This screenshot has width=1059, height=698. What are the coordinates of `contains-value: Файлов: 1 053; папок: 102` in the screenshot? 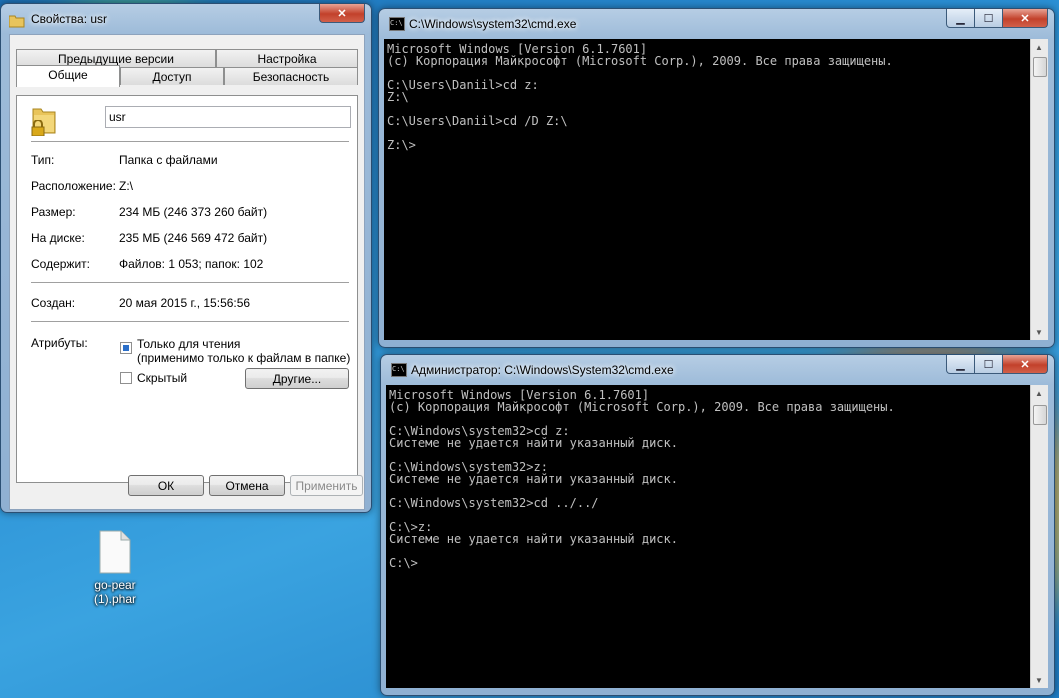 It's located at (191, 264).